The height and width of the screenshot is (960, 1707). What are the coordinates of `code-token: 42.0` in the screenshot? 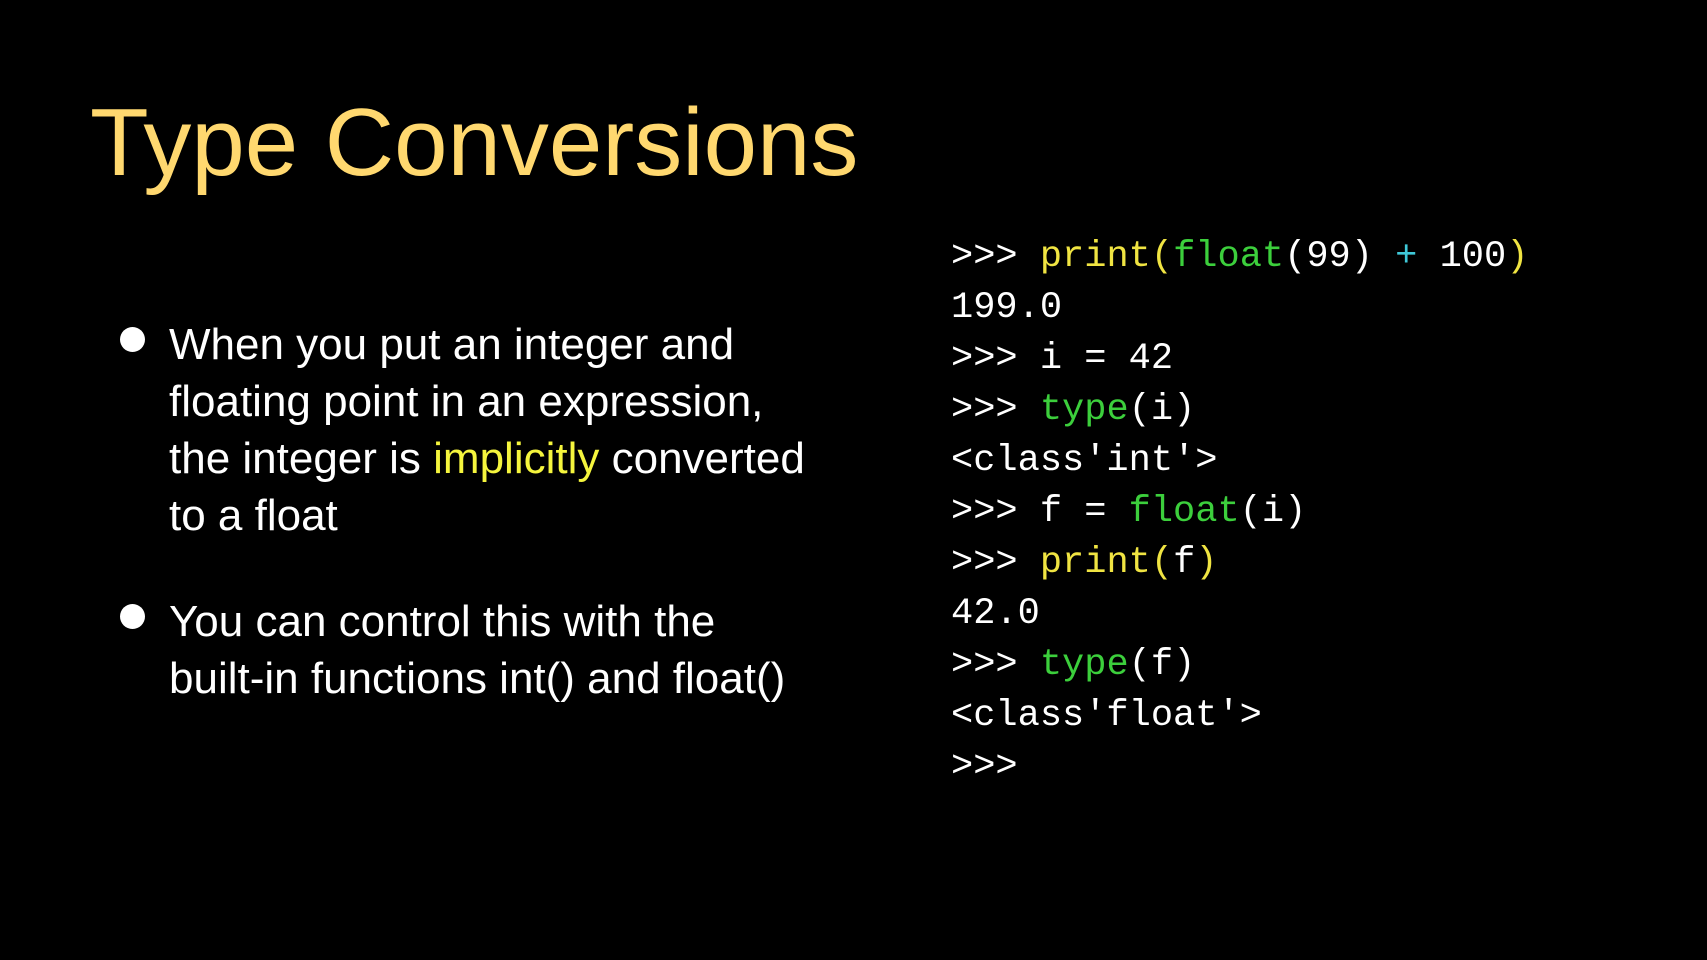 It's located at (995, 614).